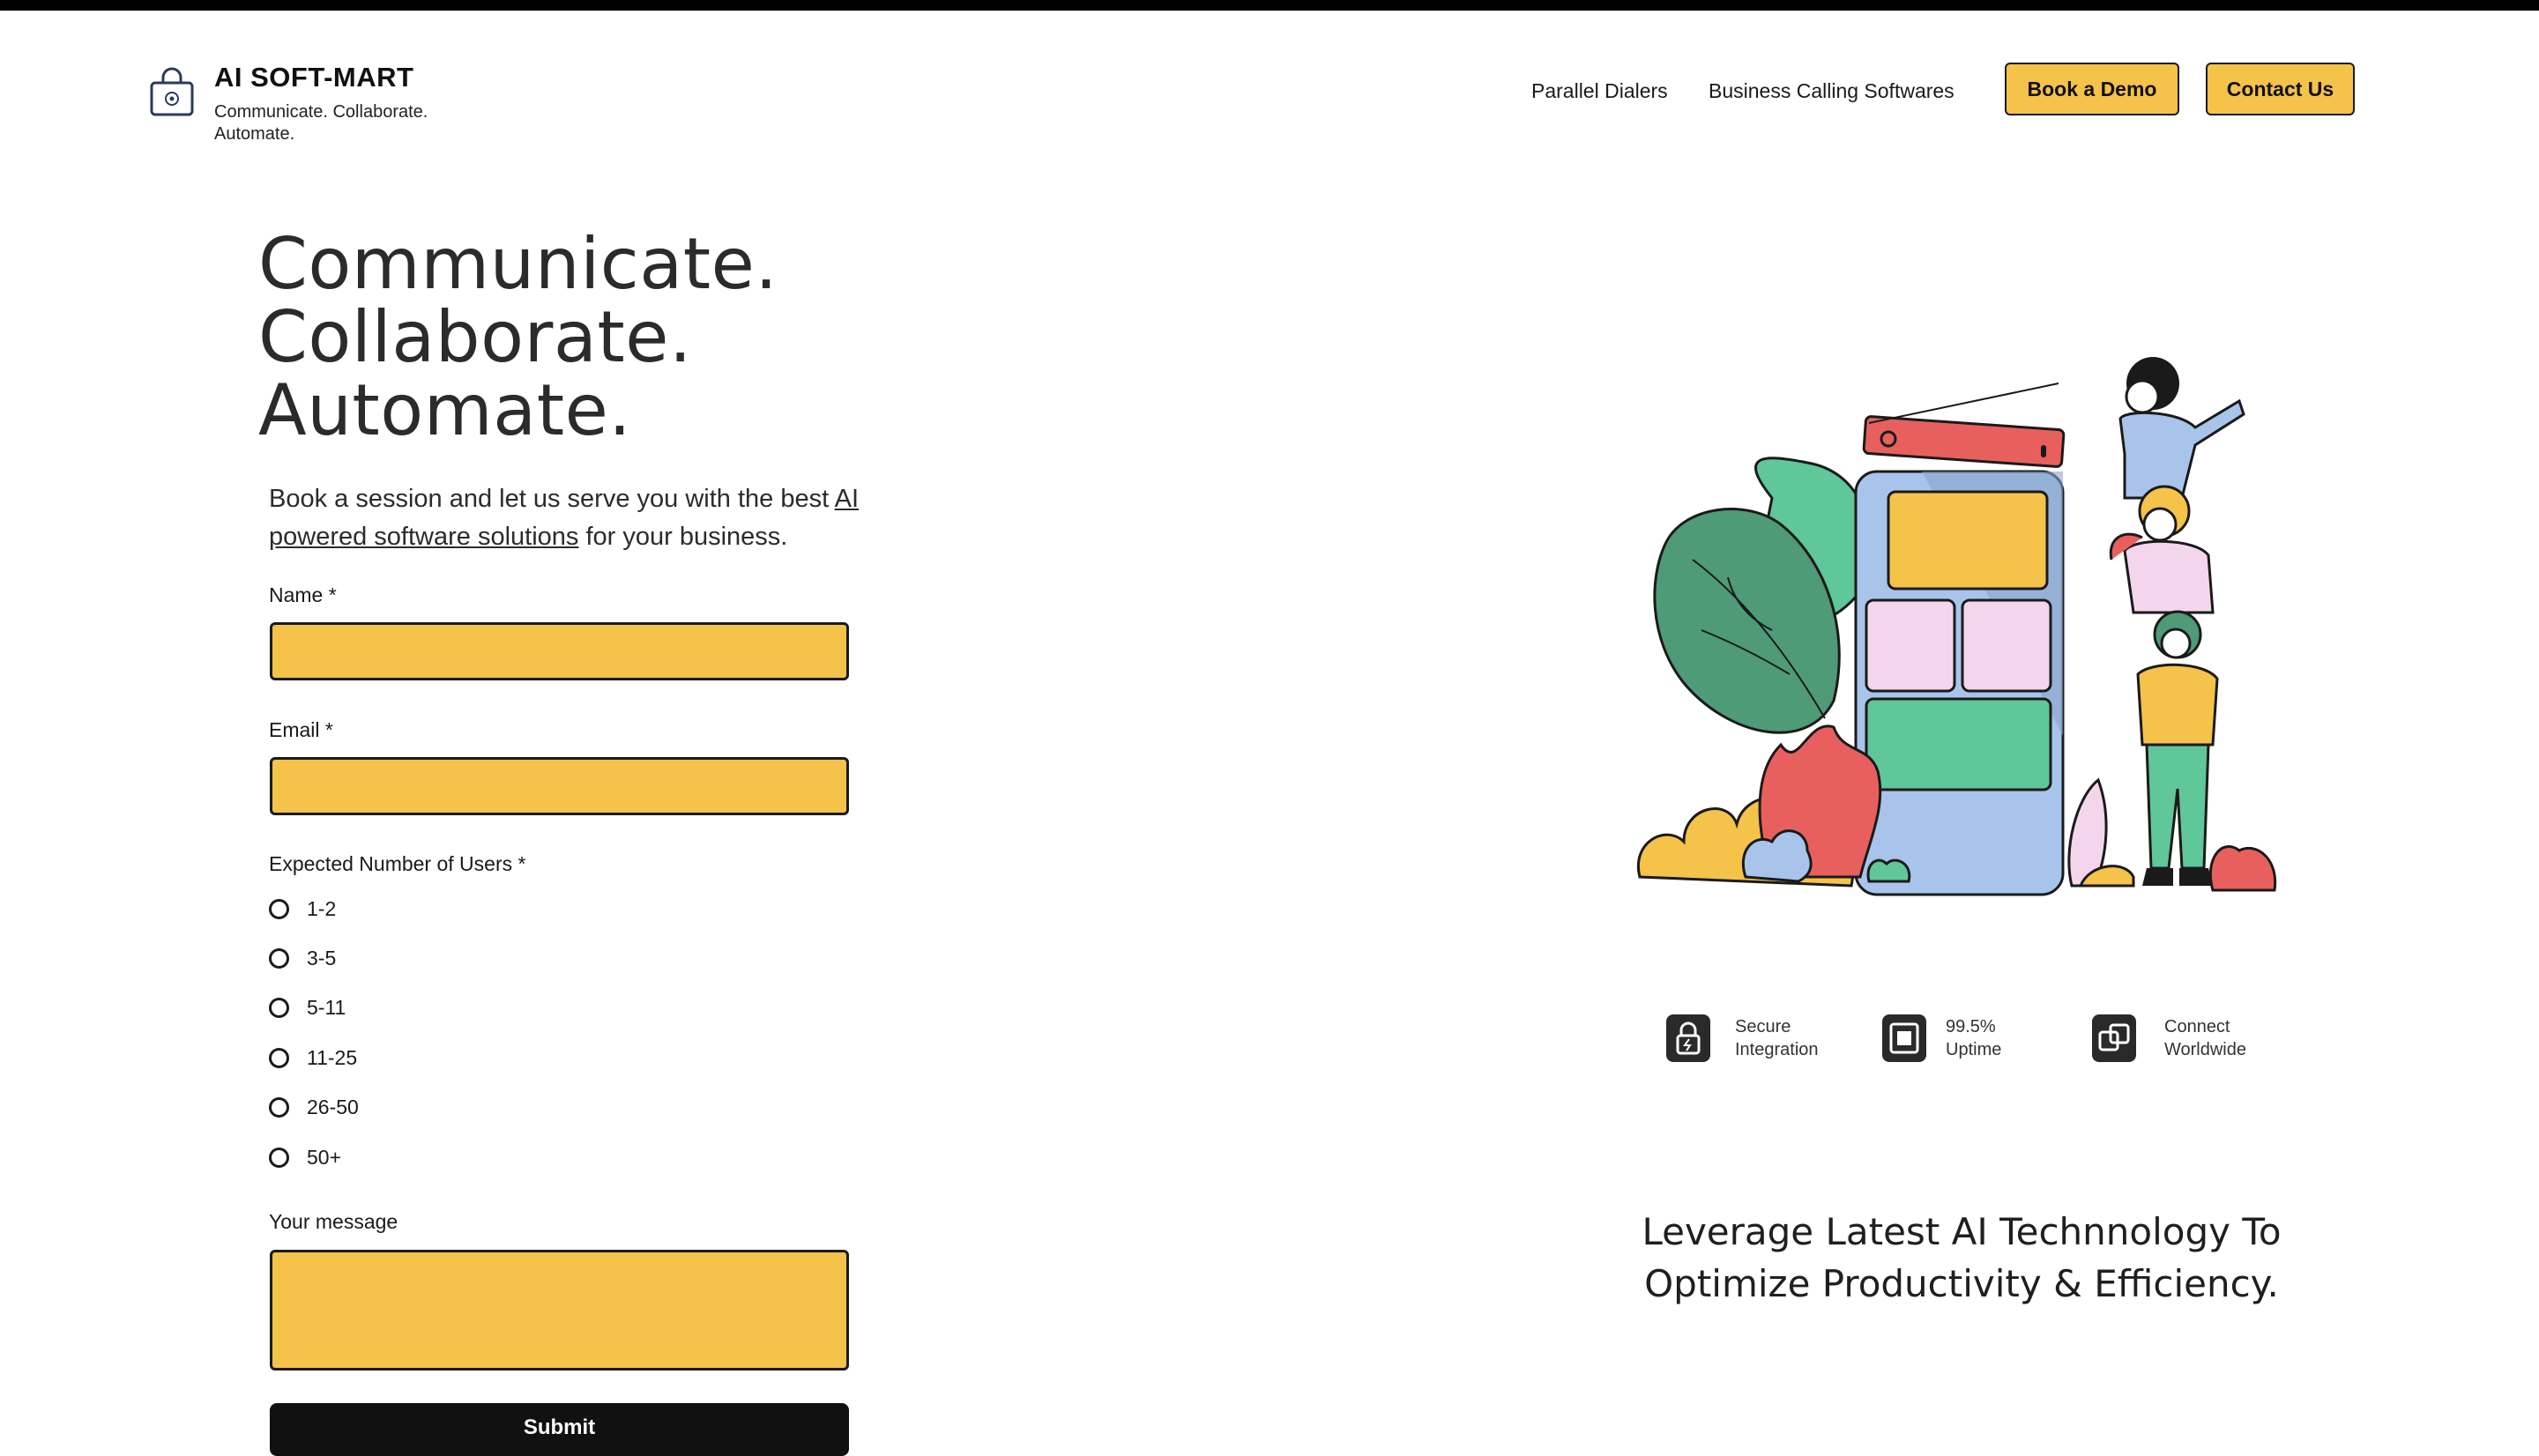  Describe the element at coordinates (683, 537) in the screenshot. I see `intro-text-end: for your business.` at that location.